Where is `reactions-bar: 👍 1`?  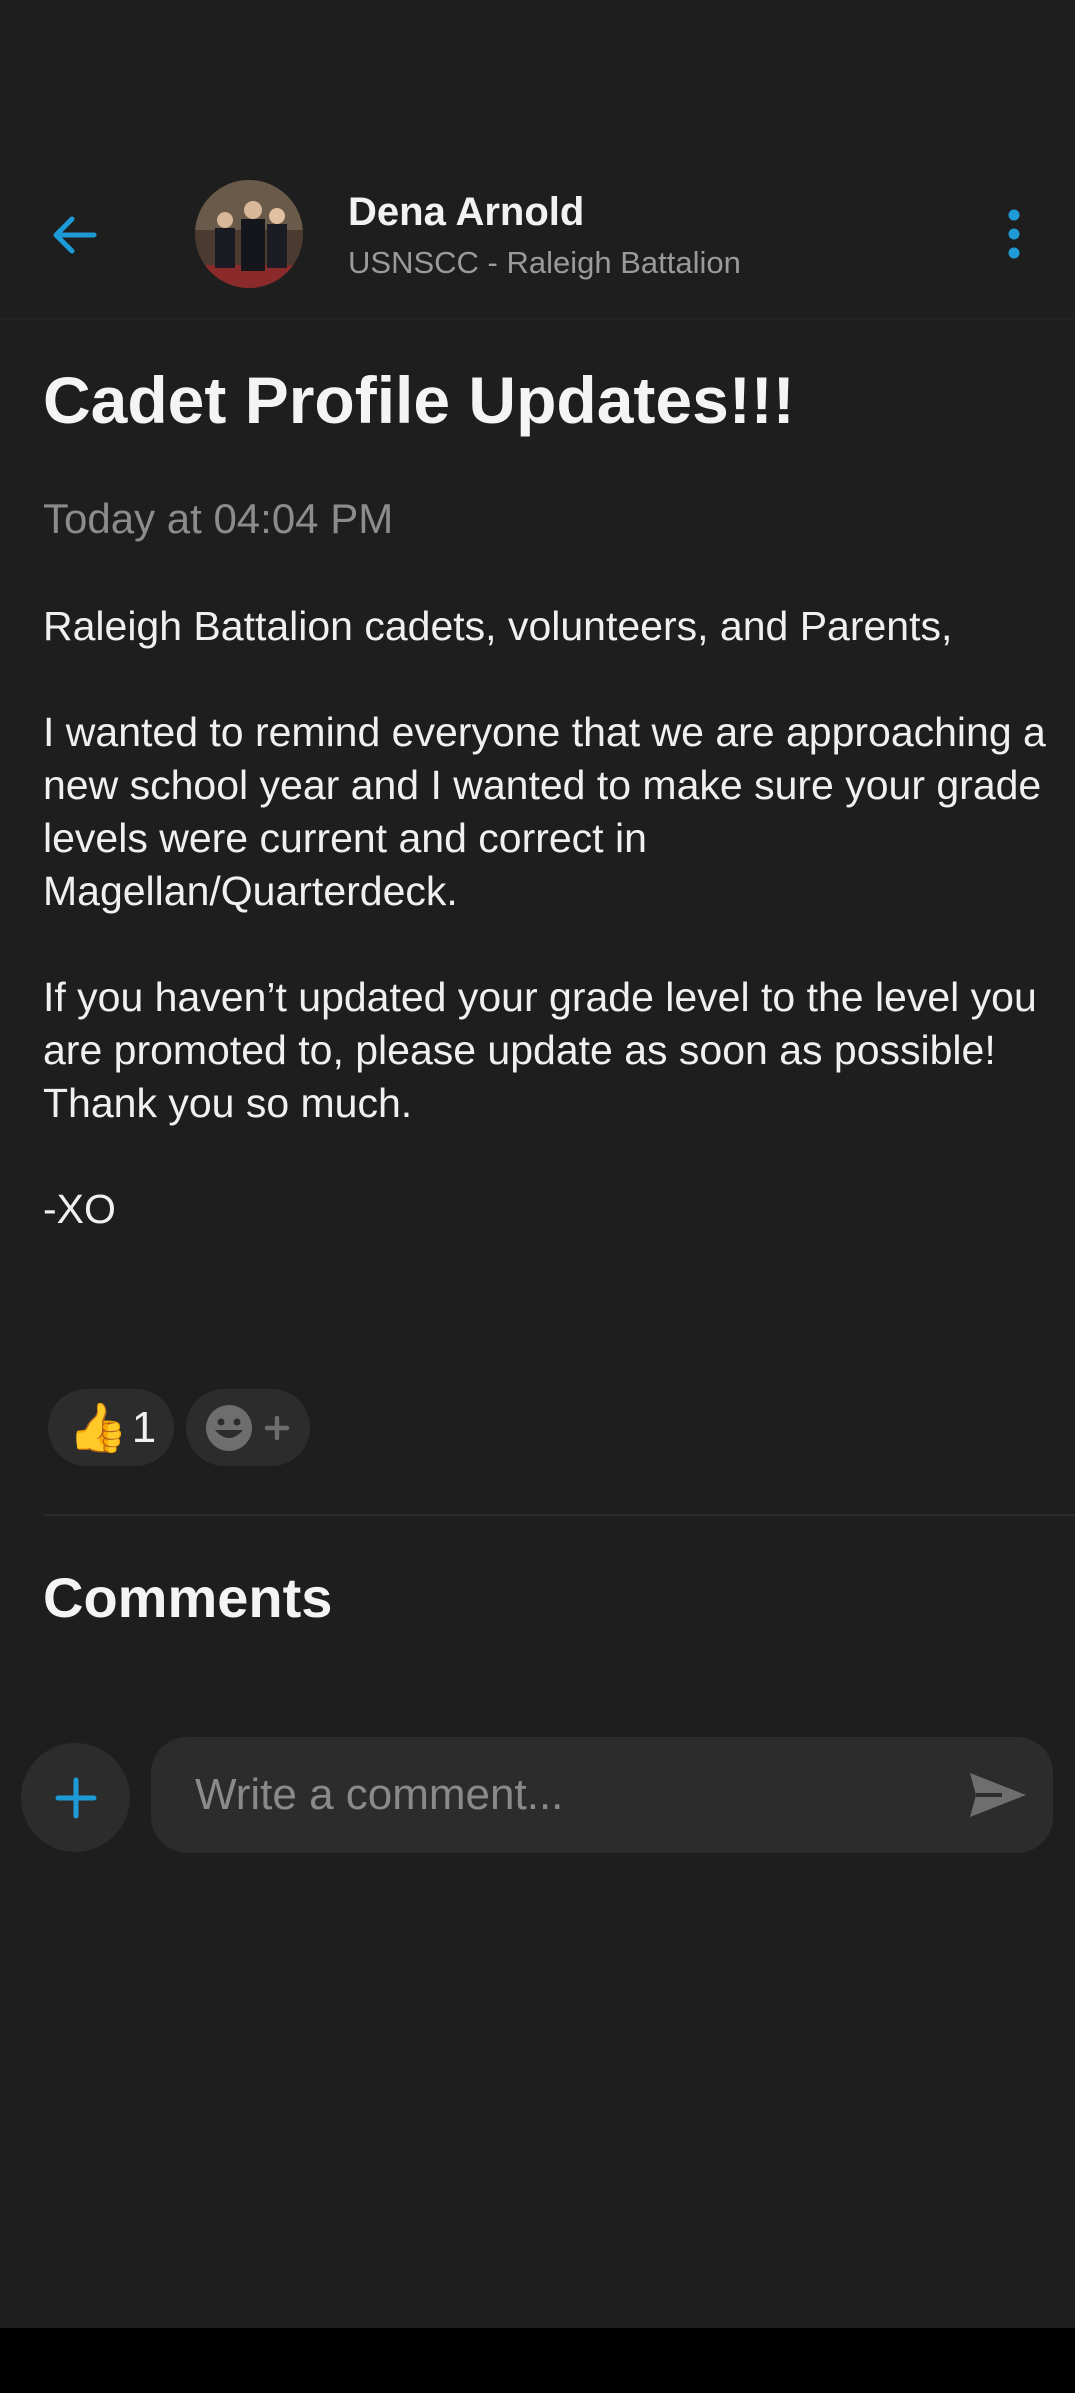
reactions-bar: 👍 1 is located at coordinates (179, 1427).